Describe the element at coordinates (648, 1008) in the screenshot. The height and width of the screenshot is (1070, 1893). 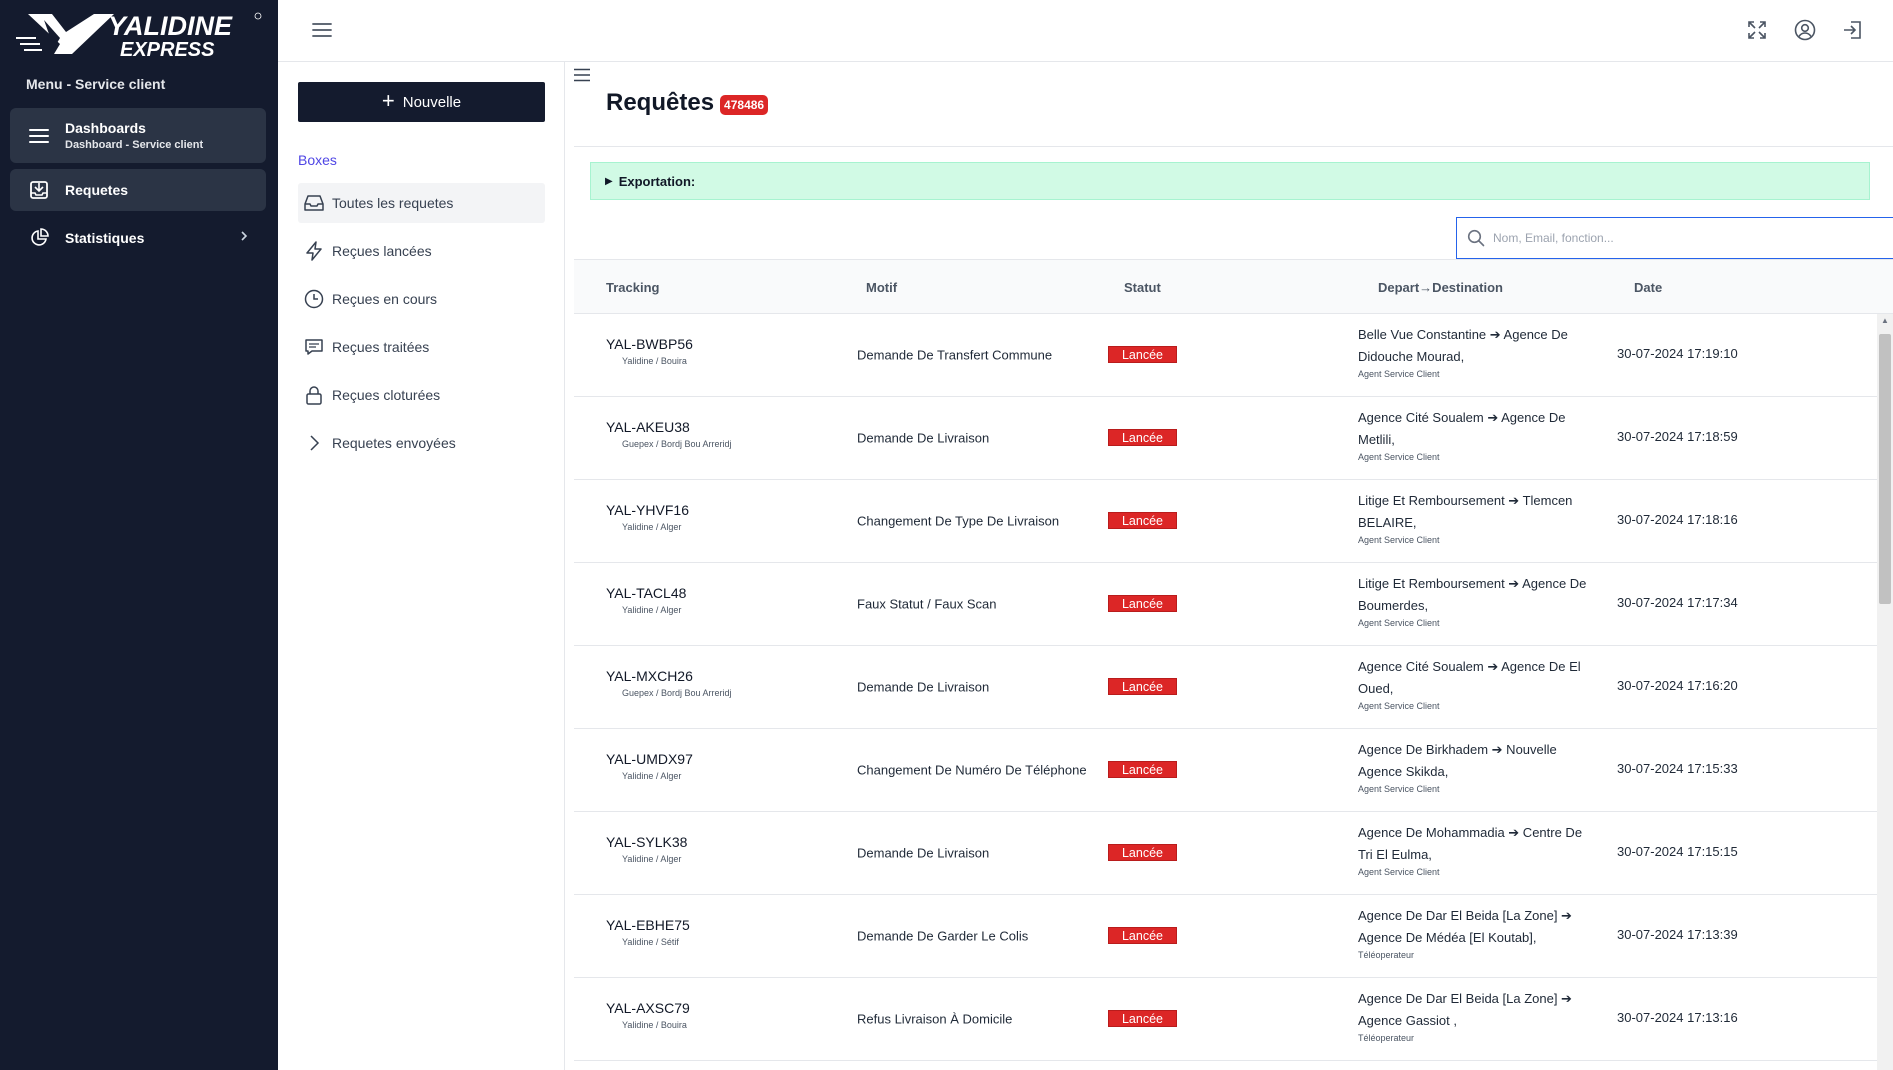
I see `tracking-number: YAL-AXSC79` at that location.